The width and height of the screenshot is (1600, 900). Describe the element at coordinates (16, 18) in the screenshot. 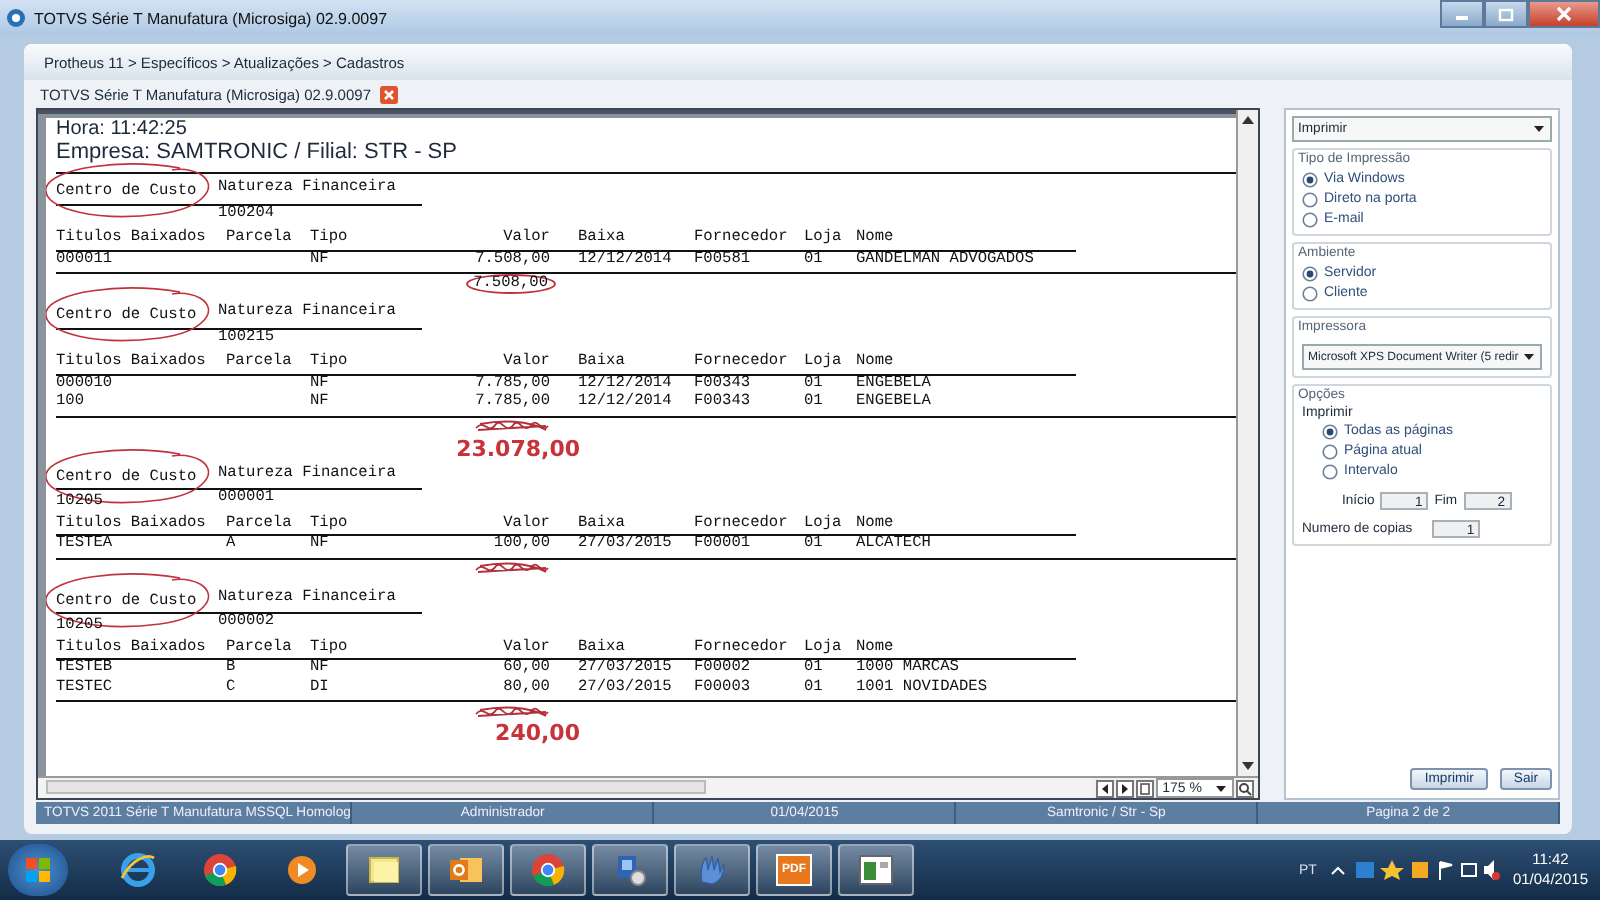

I see `app-icon` at that location.